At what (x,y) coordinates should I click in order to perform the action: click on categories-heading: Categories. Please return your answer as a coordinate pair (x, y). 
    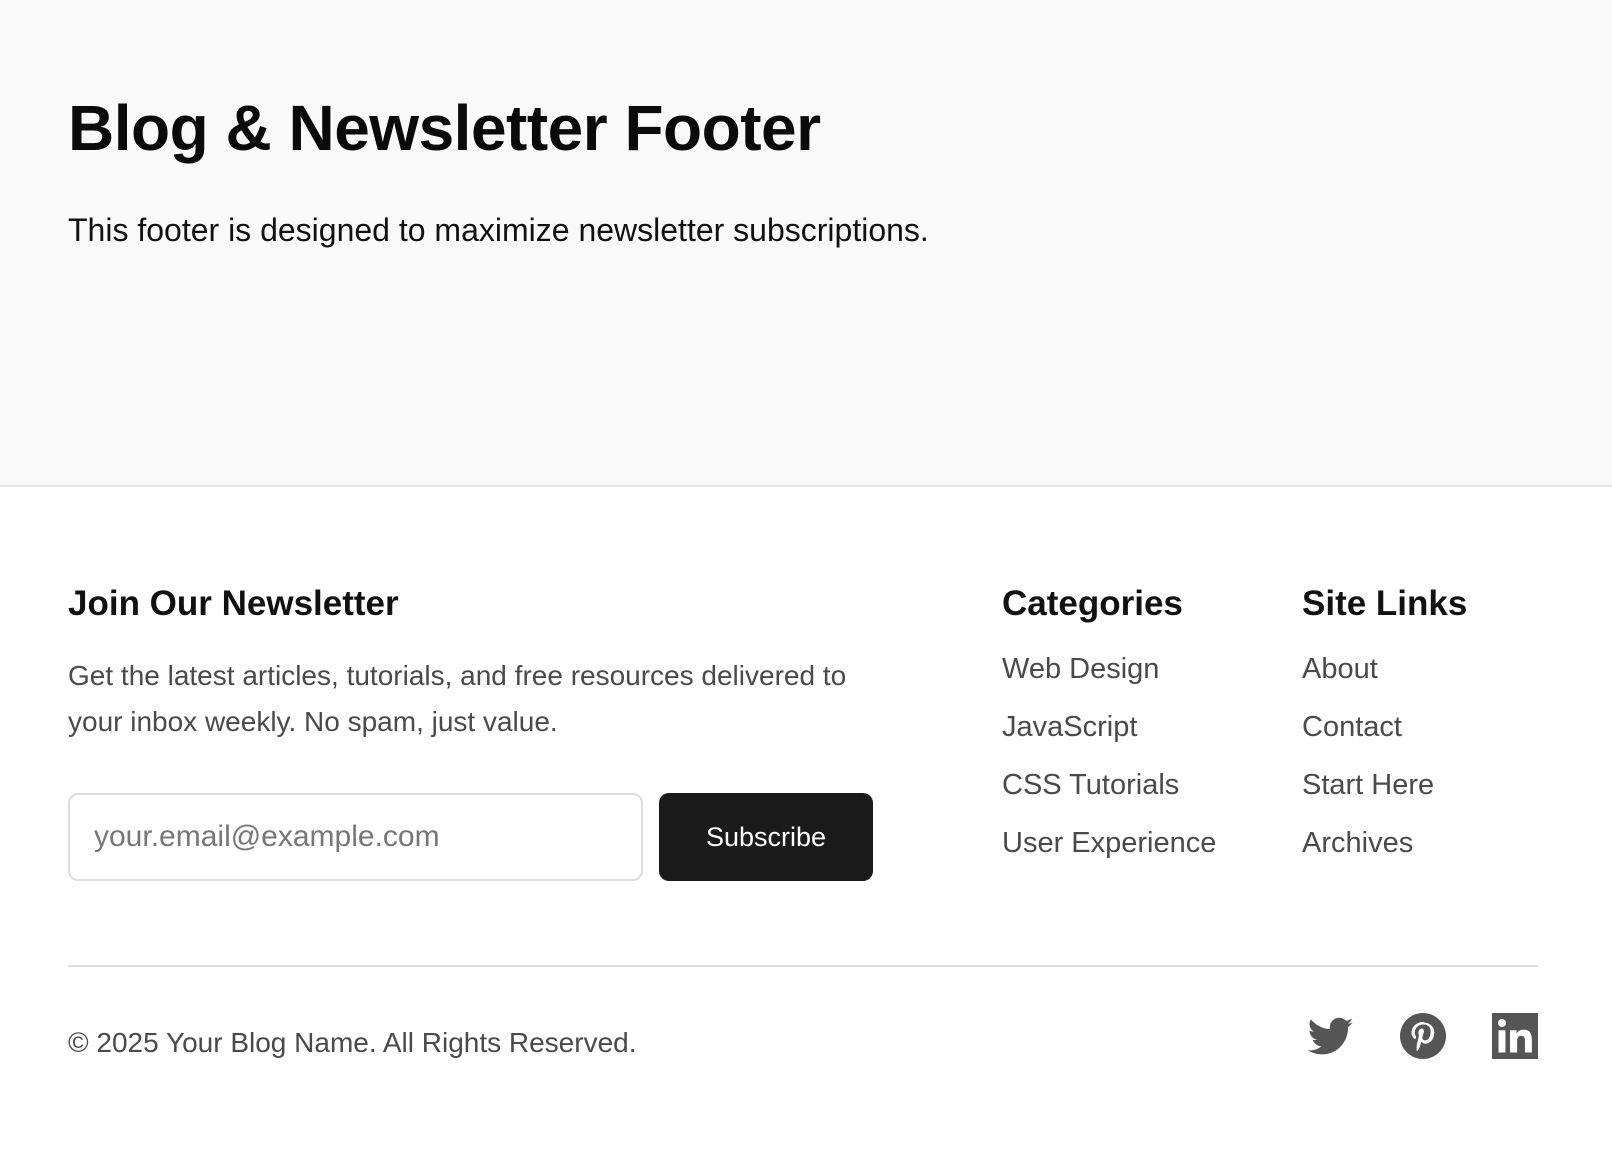
    Looking at the image, I should click on (1092, 603).